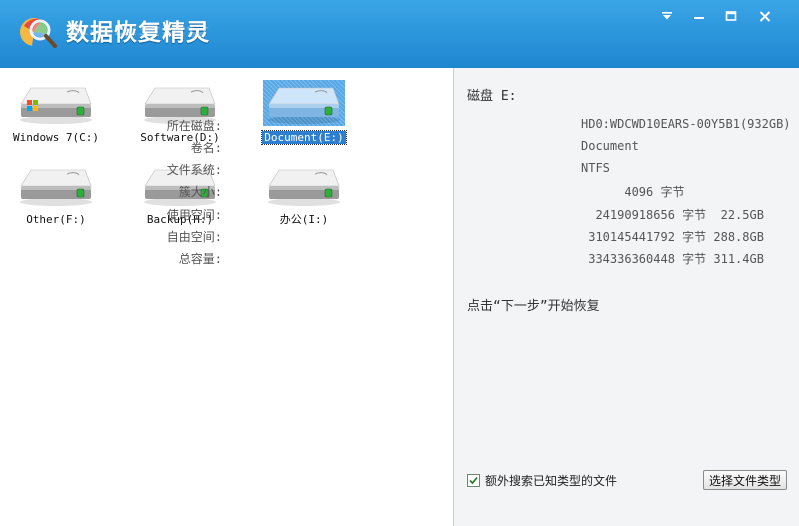  Describe the element at coordinates (667, 16) in the screenshot. I see `menu-dropdown-icon` at that location.